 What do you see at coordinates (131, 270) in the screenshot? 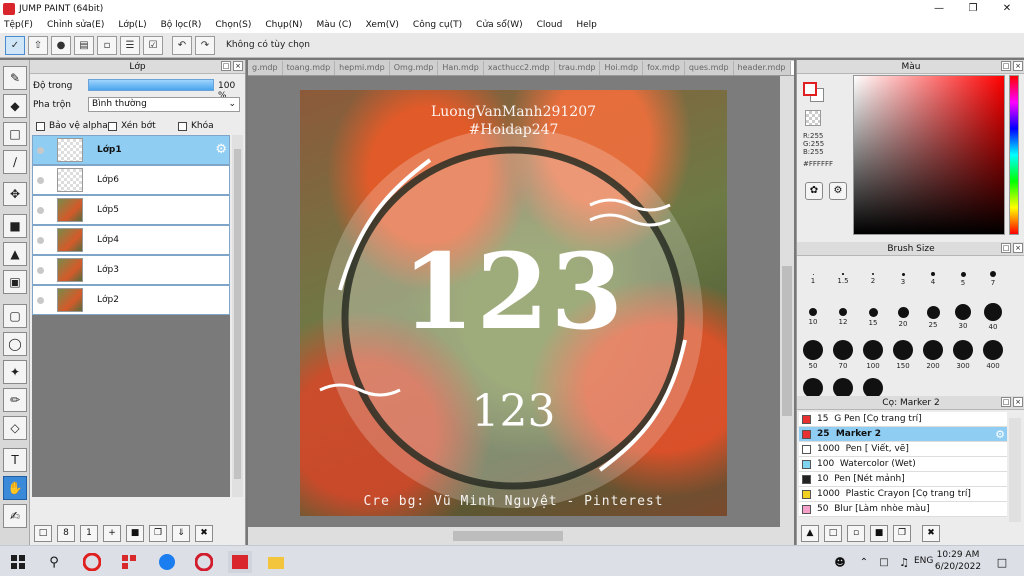
I see `layer-row: Lớp3` at bounding box center [131, 270].